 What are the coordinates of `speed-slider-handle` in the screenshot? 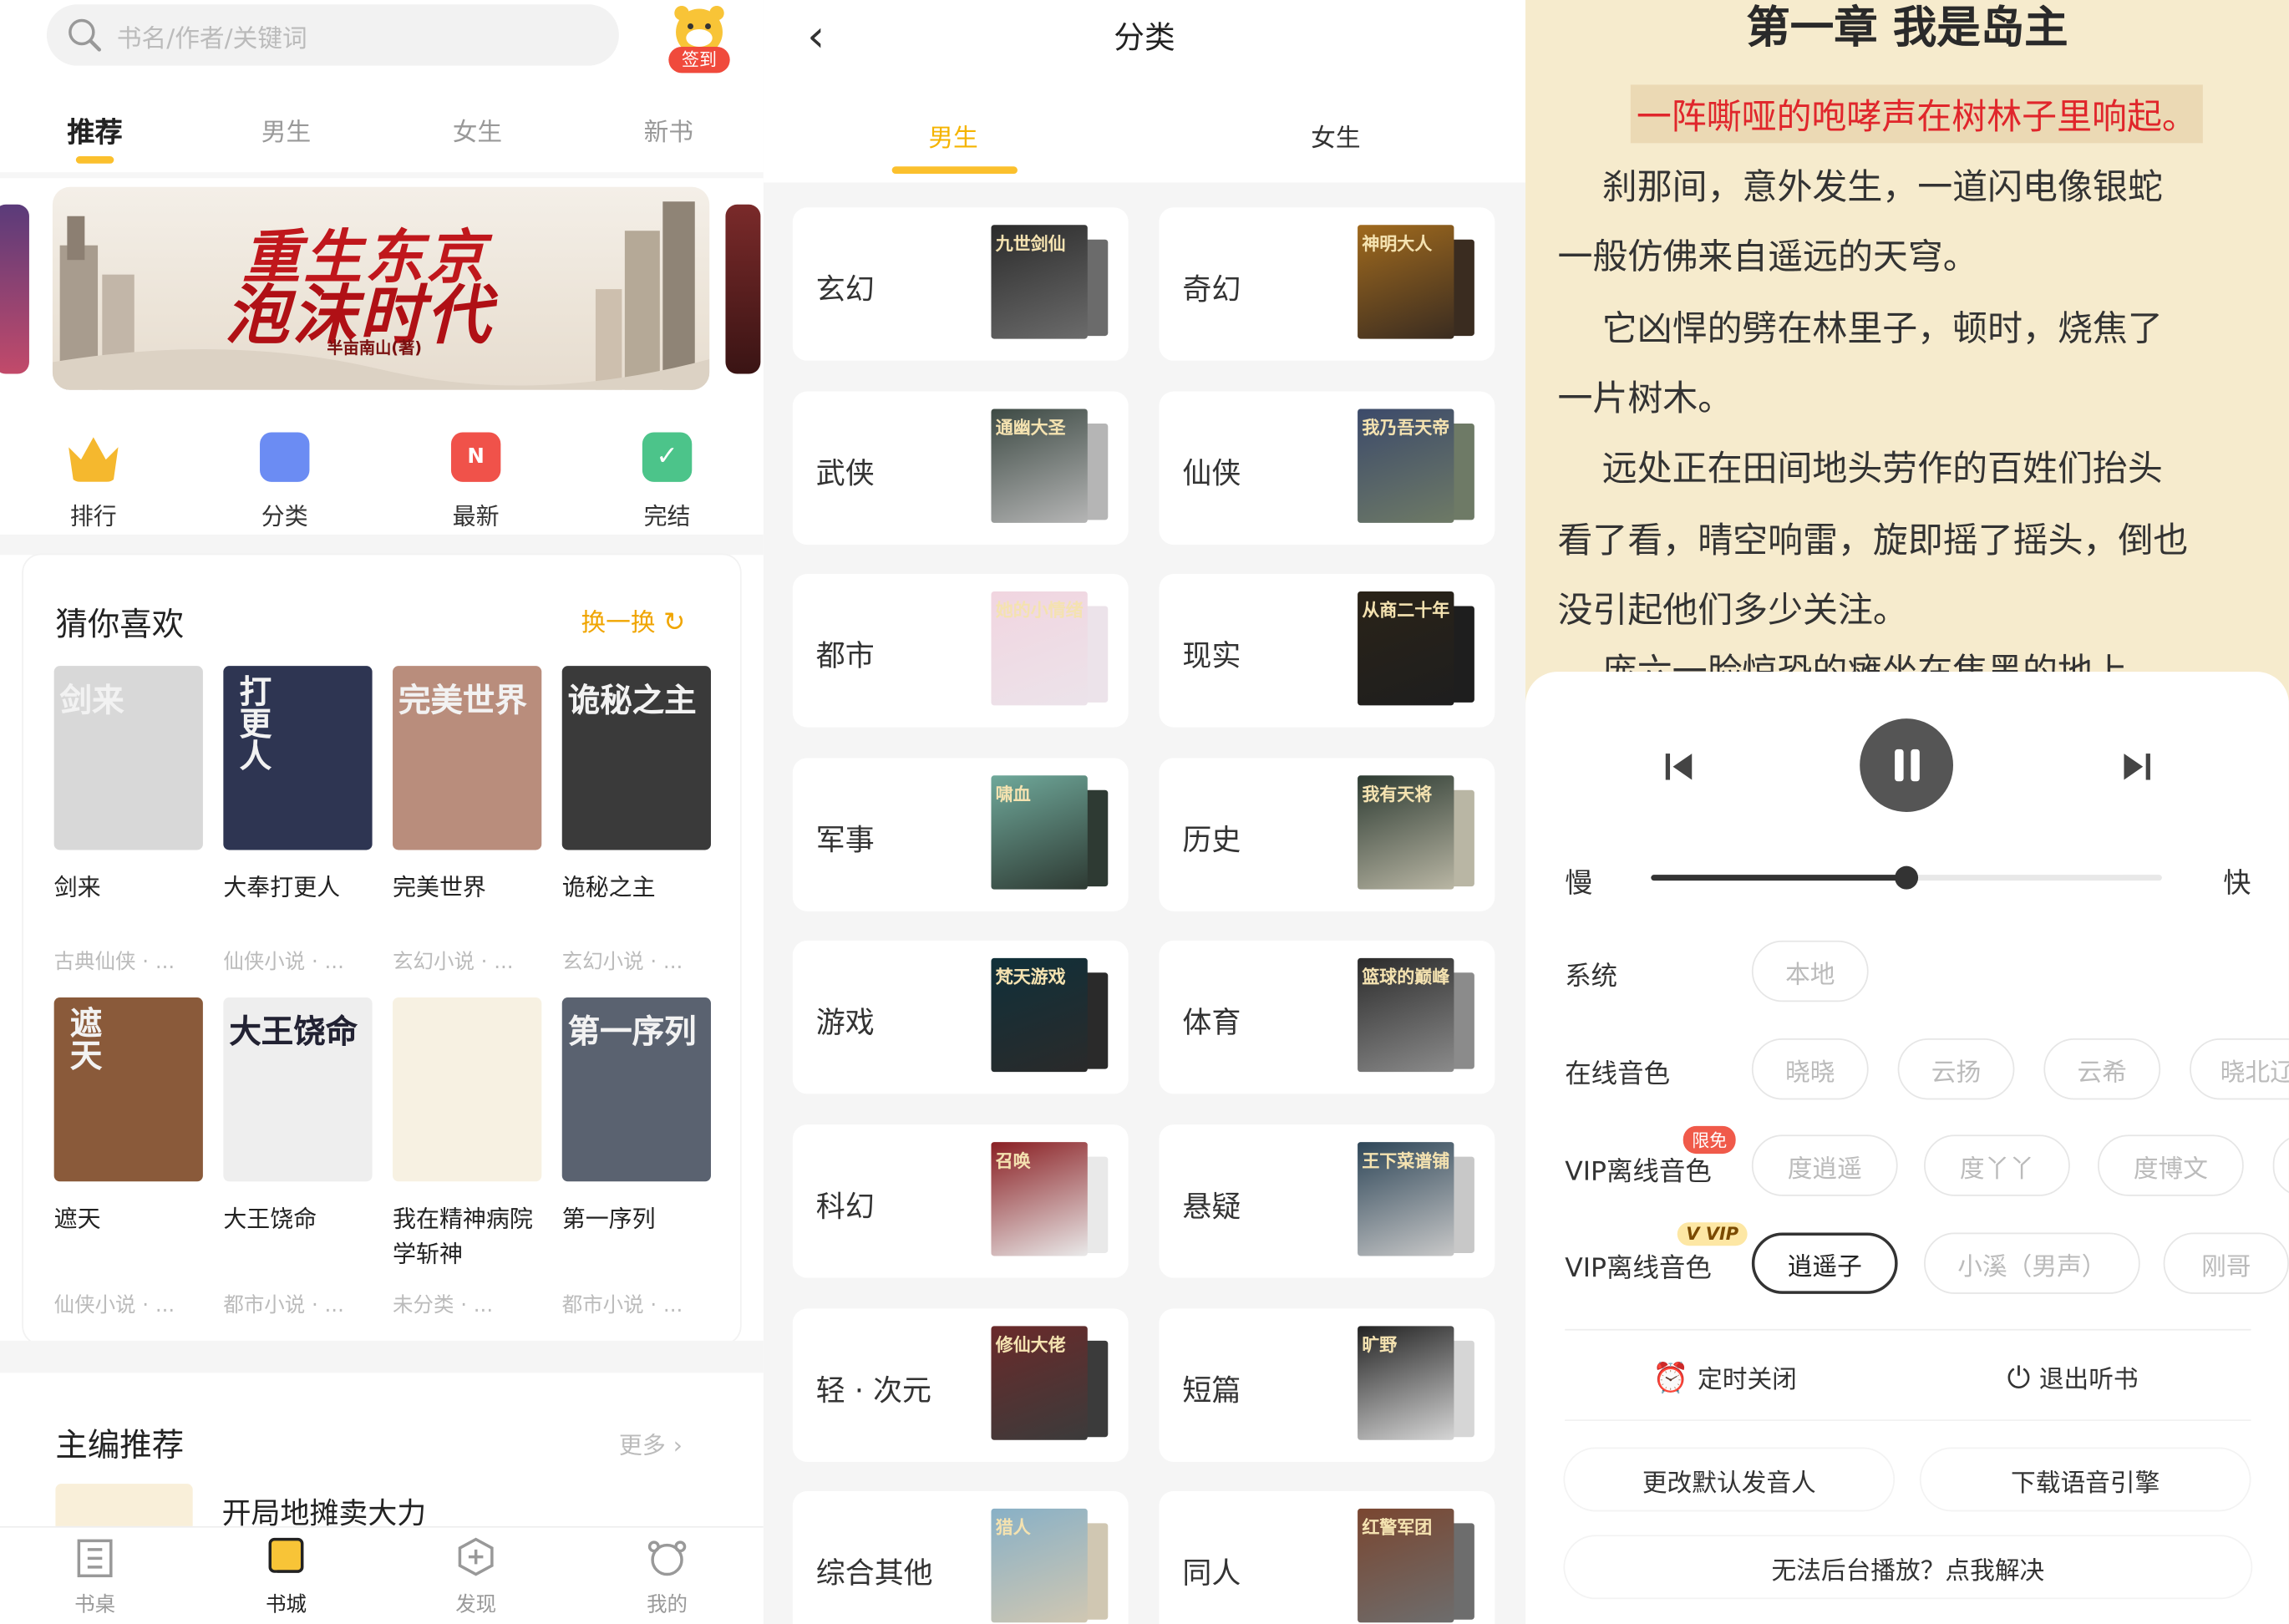 It's located at (1907, 877).